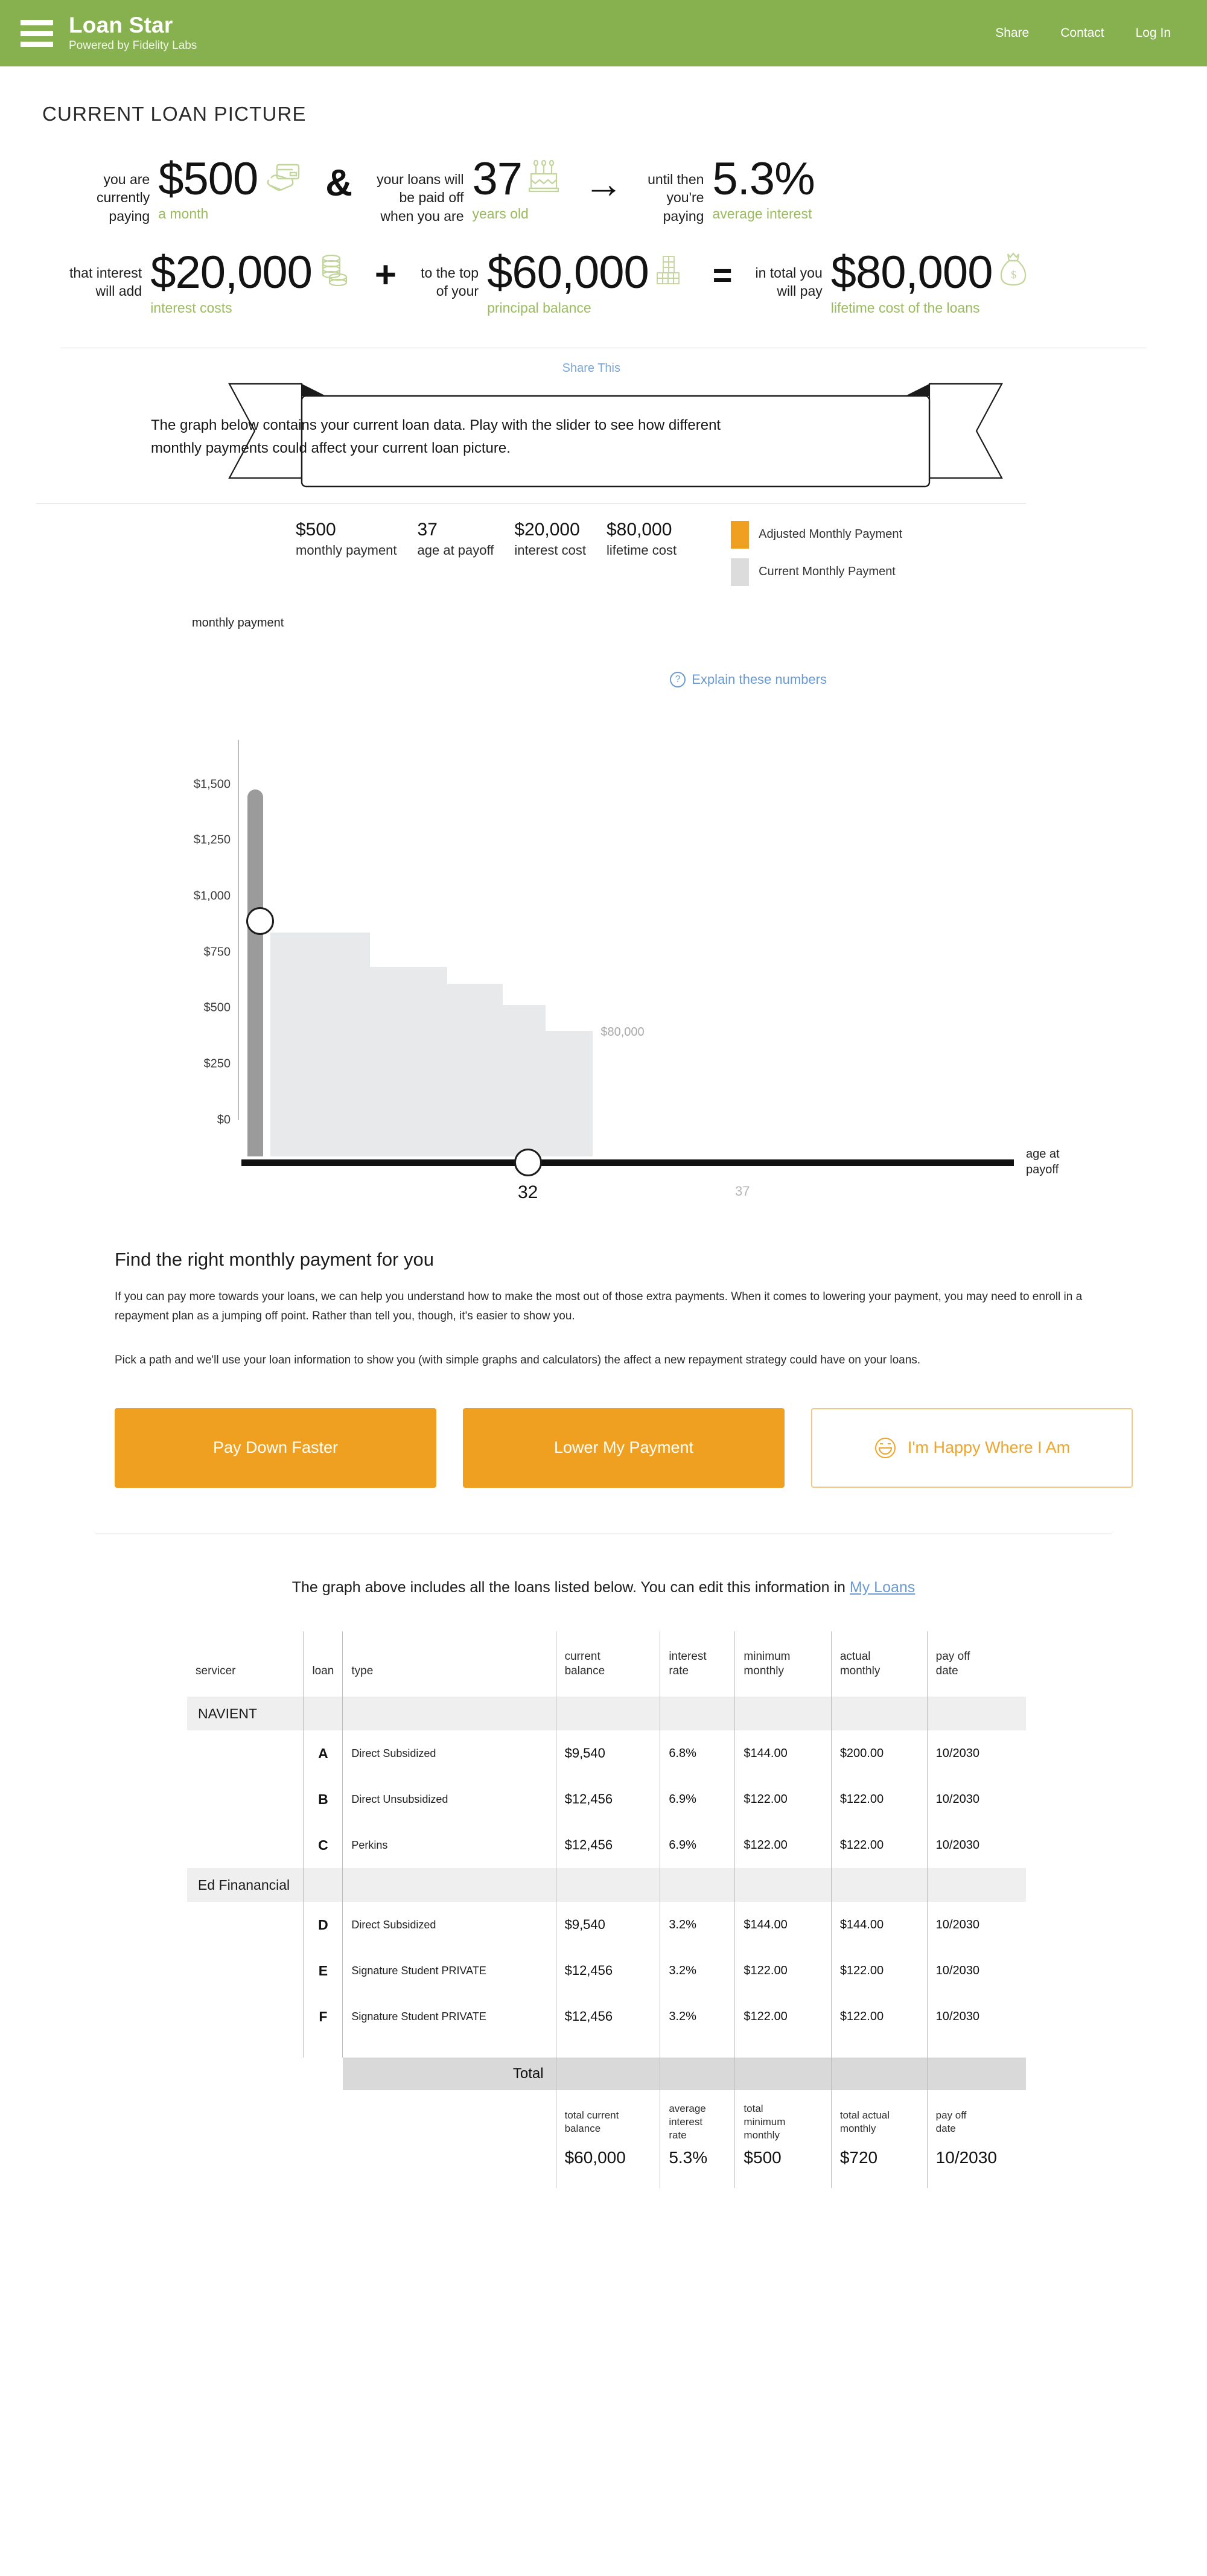 The image size is (1207, 2576). Describe the element at coordinates (527, 1192) in the screenshot. I see `age-slider-value: 32` at that location.